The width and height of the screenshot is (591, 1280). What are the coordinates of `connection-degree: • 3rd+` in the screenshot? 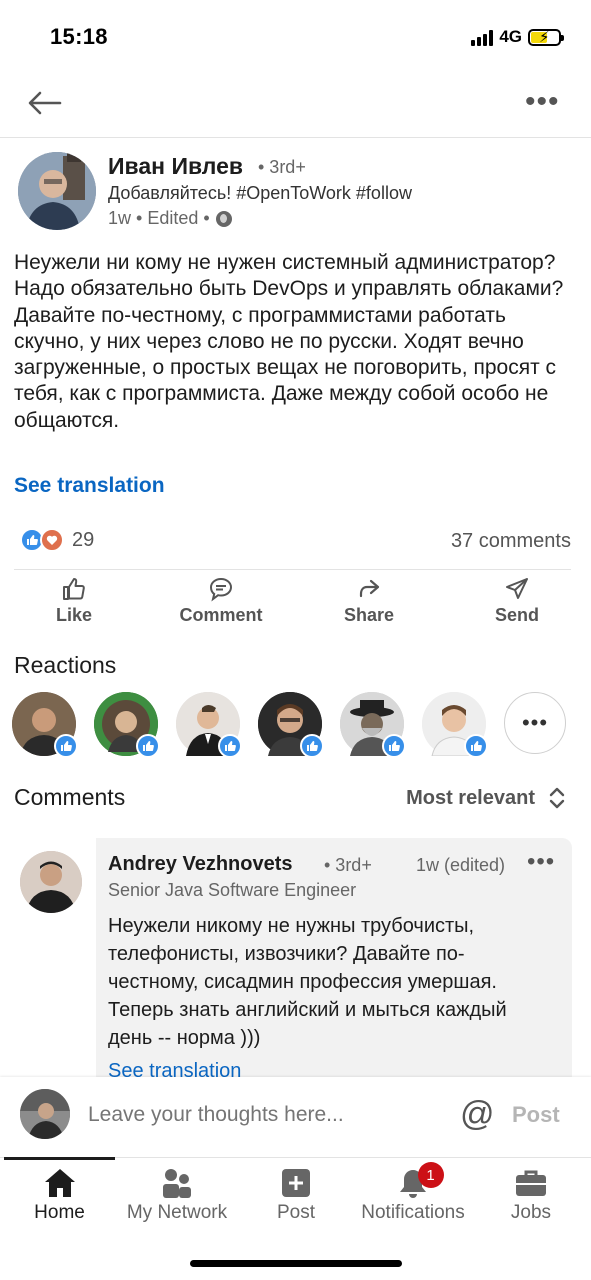 It's located at (282, 167).